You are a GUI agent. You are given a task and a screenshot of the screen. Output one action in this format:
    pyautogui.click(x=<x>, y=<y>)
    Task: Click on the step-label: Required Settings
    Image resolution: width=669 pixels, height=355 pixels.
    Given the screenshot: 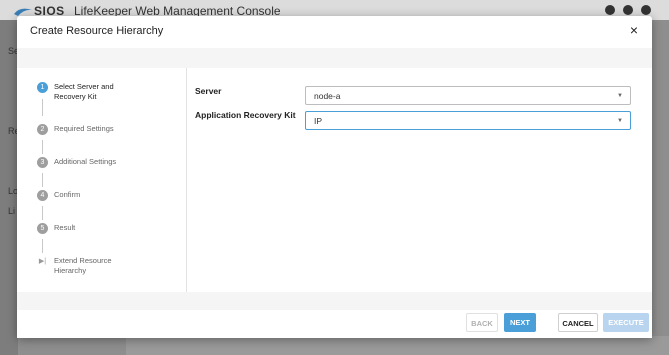 What is the action you would take?
    pyautogui.click(x=84, y=128)
    